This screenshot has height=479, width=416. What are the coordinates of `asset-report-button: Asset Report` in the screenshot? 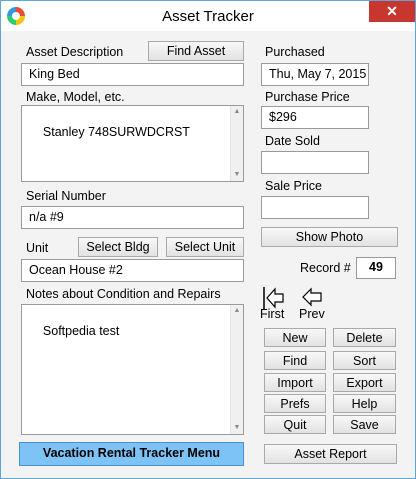 It's located at (330, 454).